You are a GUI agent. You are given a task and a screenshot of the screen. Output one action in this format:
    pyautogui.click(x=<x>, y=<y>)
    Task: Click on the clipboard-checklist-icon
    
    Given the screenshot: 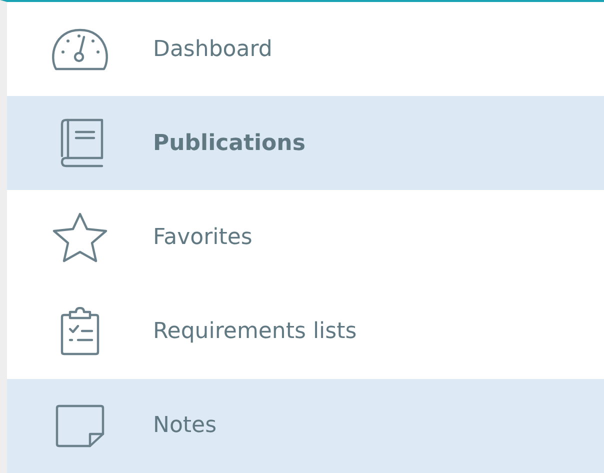 What is the action you would take?
    pyautogui.click(x=80, y=331)
    